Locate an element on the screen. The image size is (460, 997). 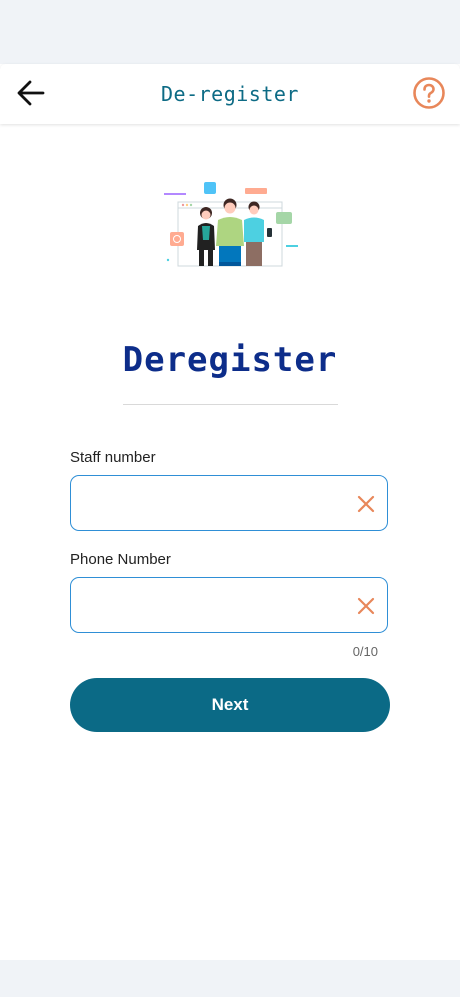
help-circle-icon is located at coordinates (429, 93).